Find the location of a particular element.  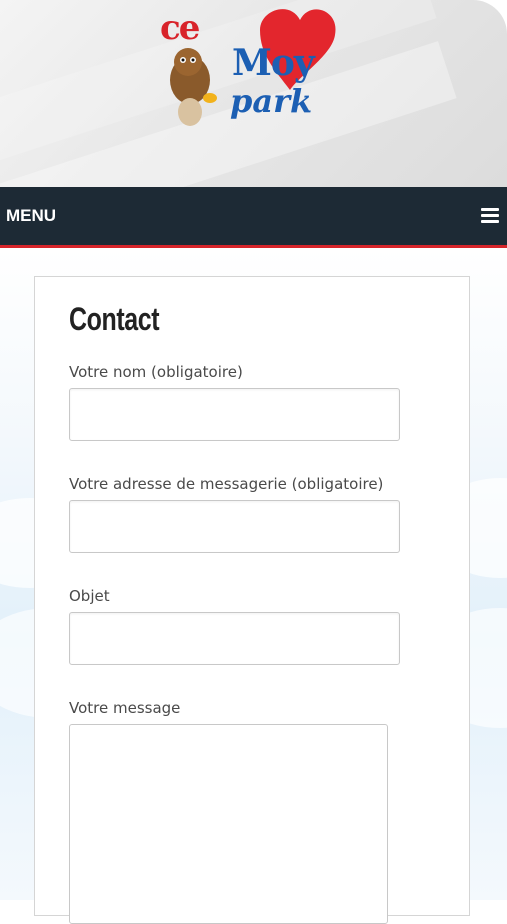

logo-text-ce: ce is located at coordinates (180, 28).